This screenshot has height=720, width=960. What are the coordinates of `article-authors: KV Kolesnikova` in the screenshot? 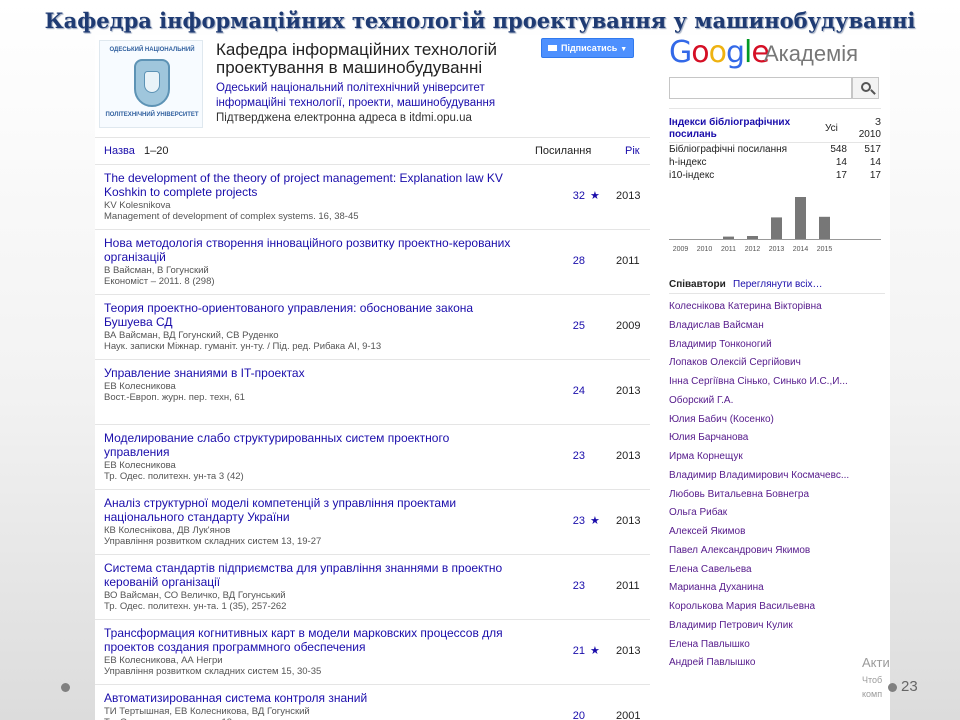 It's located at (137, 205).